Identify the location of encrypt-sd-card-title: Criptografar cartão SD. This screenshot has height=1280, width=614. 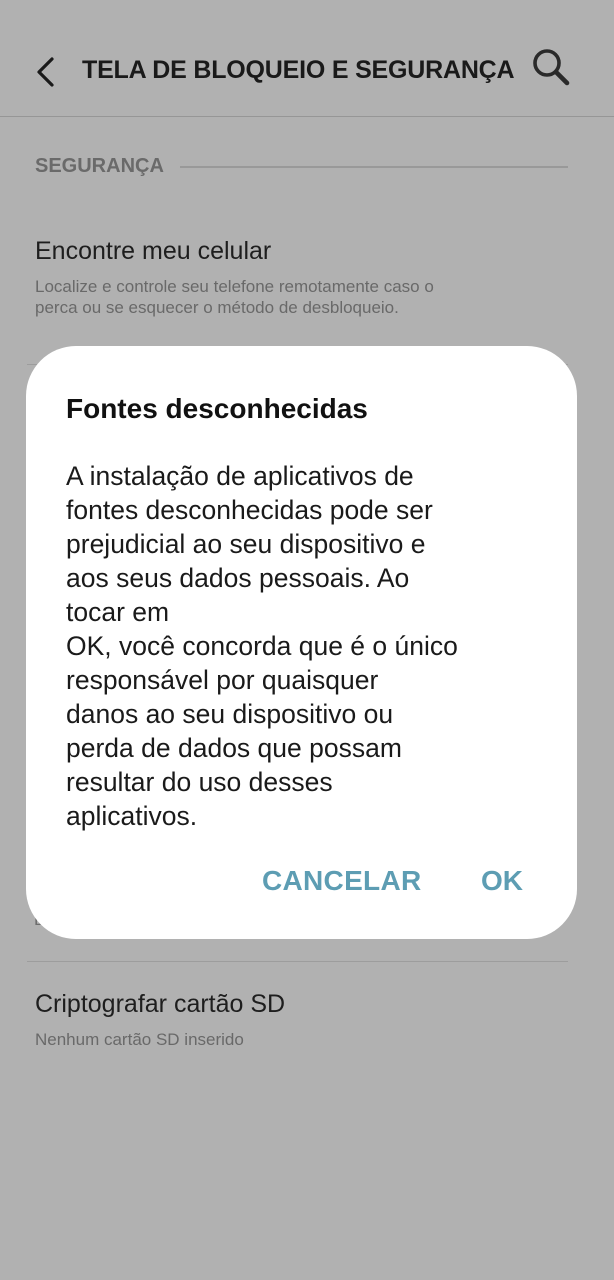
(160, 1004).